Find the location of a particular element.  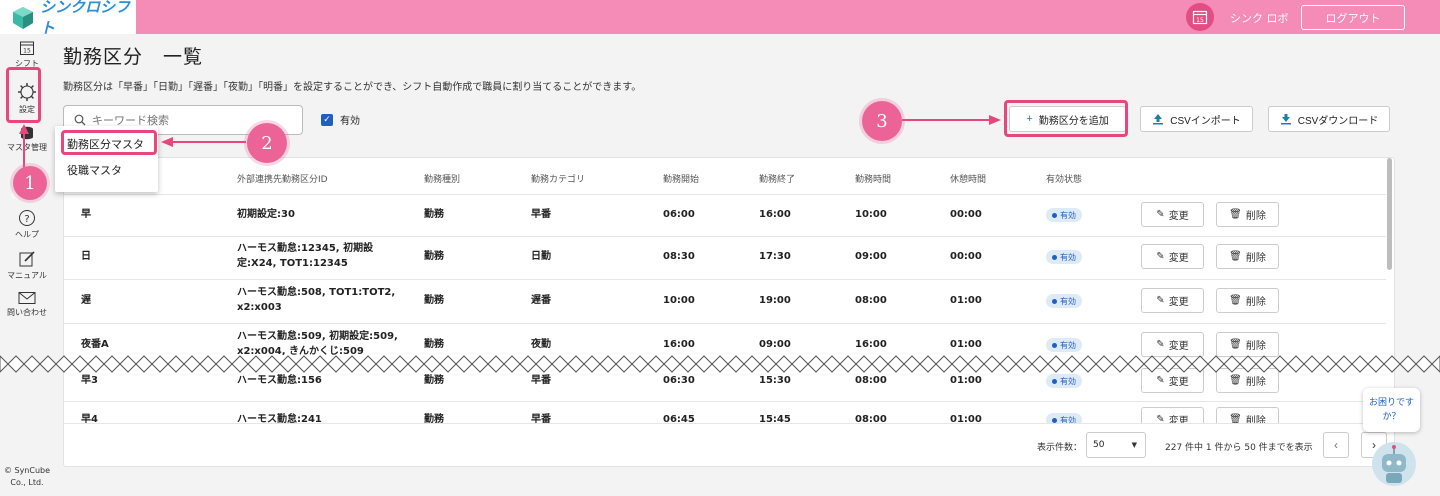

annotation-step-2: 2 is located at coordinates (267, 143).